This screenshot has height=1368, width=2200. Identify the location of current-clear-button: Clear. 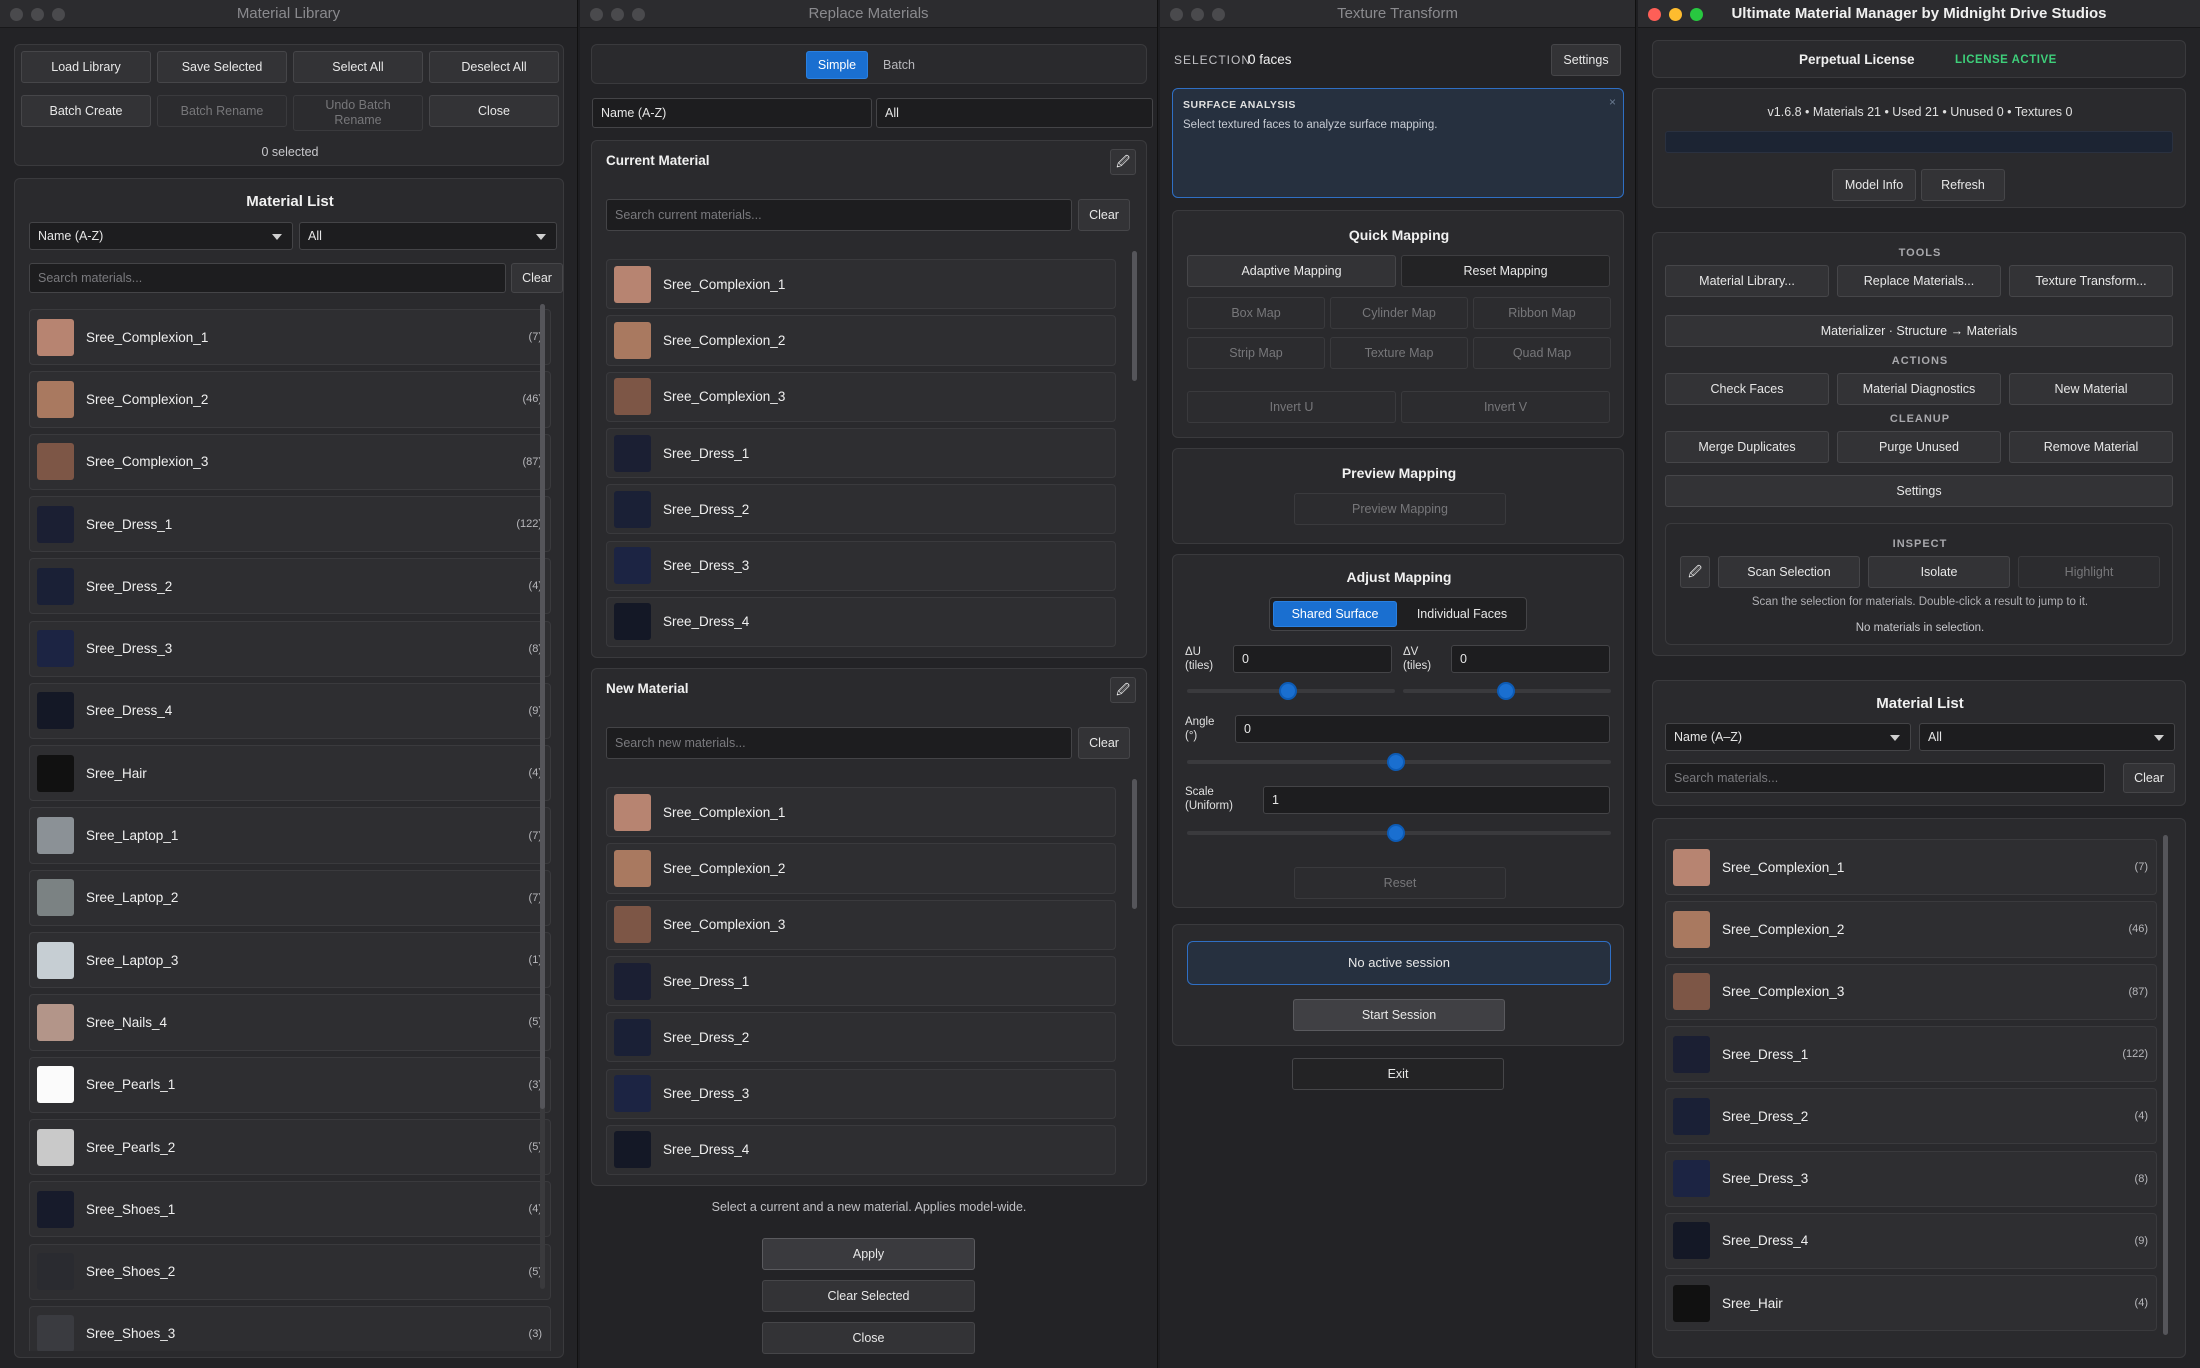
(1104, 215).